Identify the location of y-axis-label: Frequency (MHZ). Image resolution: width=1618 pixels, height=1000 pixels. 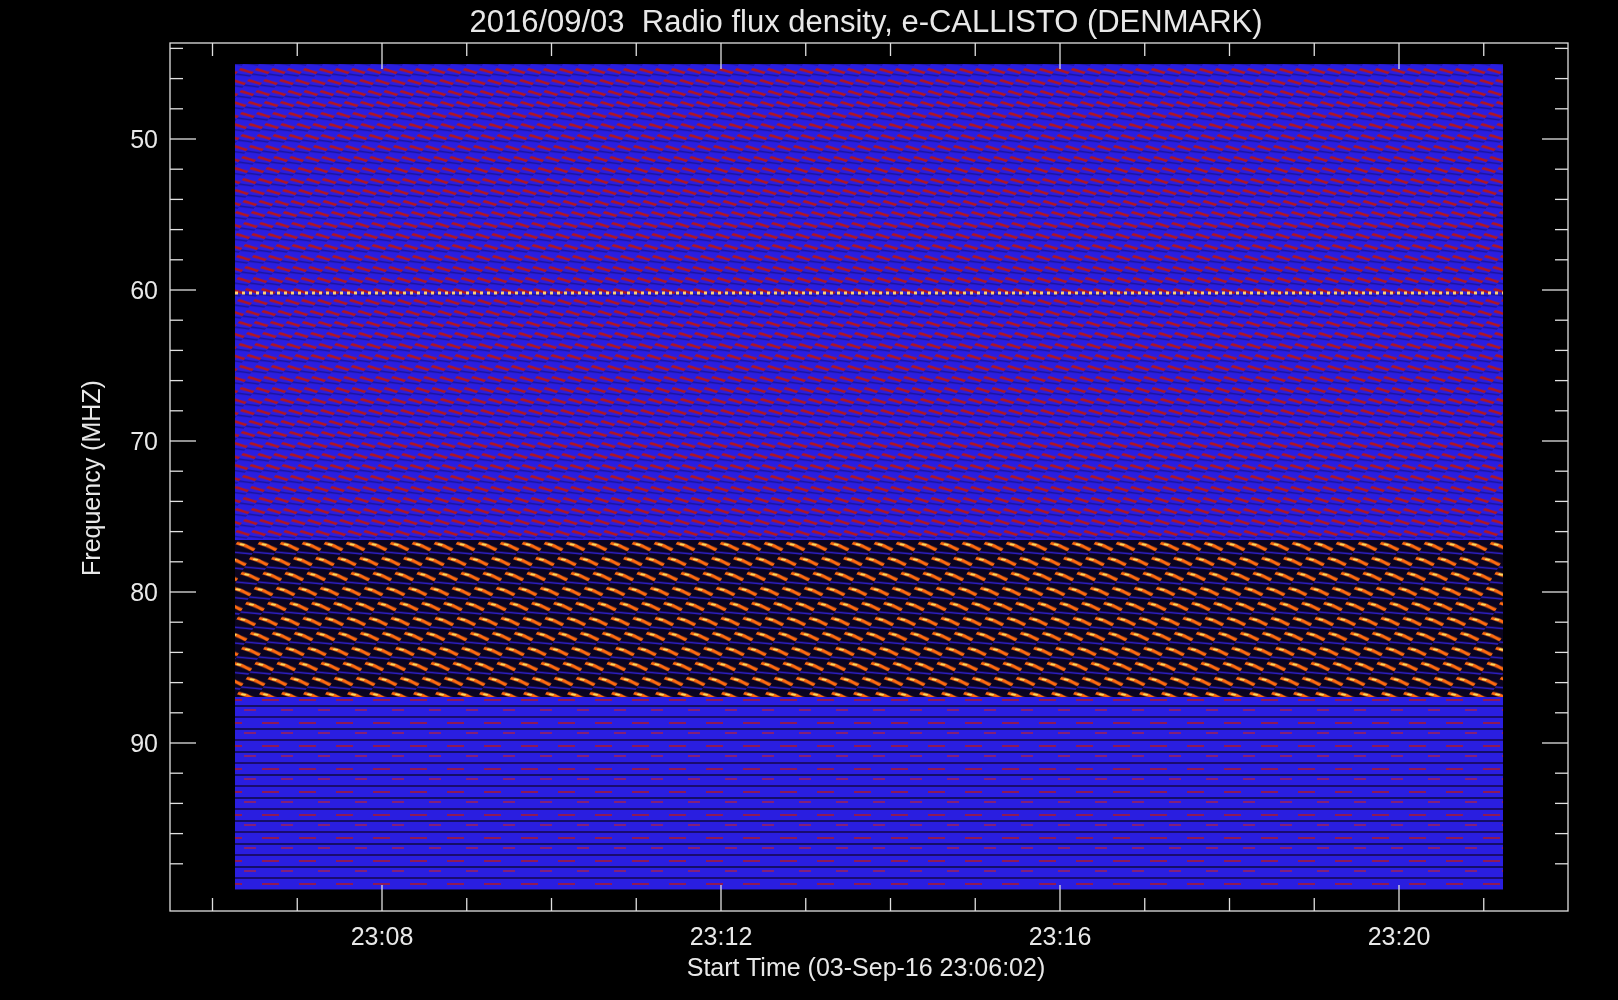
(91, 478).